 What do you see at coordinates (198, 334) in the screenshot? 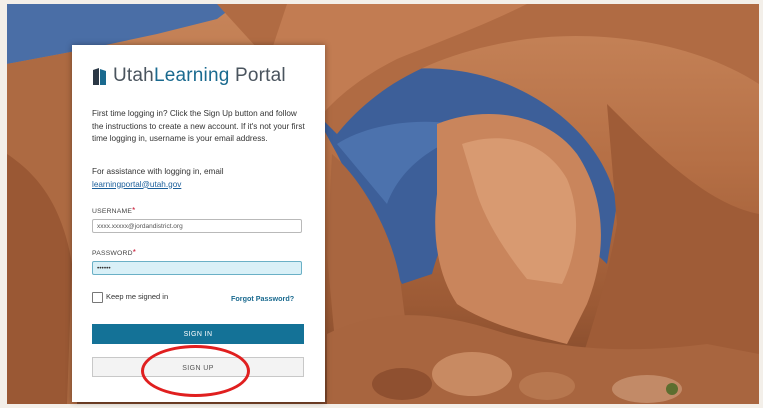
I see `sign-in-button: SIGN IN` at bounding box center [198, 334].